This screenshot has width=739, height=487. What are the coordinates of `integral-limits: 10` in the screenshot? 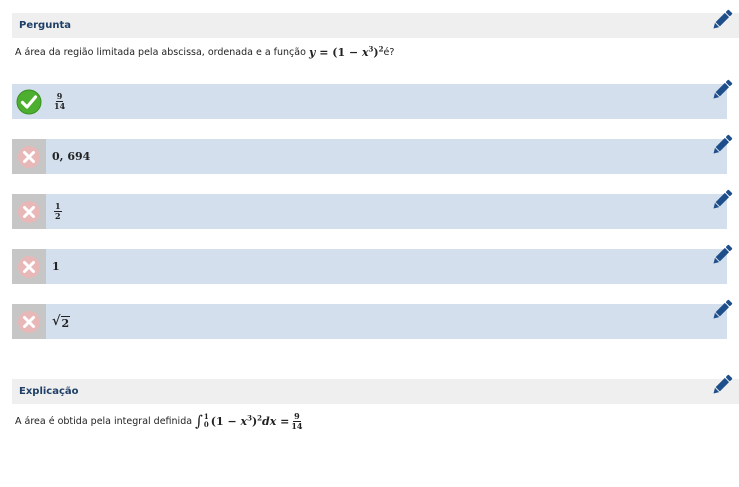 It's located at (206, 421).